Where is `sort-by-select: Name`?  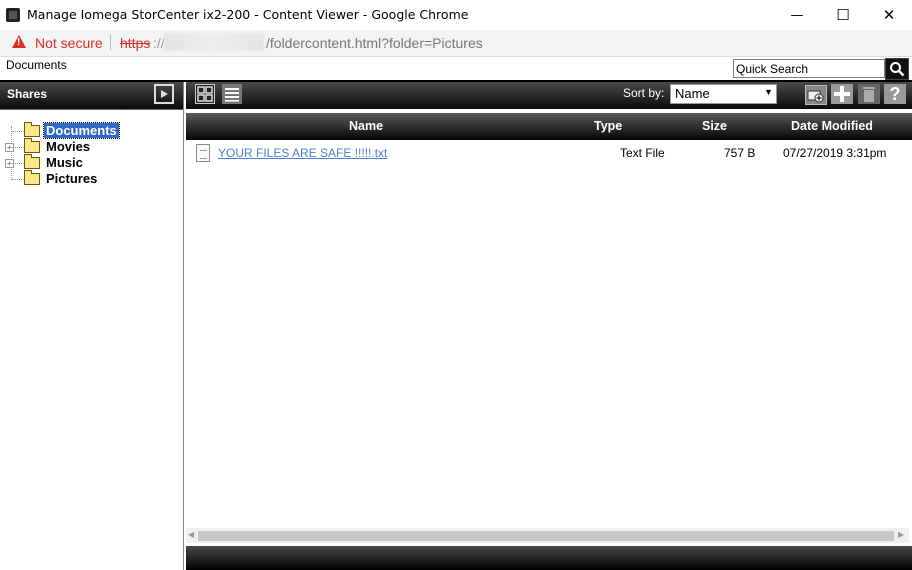
sort-by-select: Name is located at coordinates (723, 94).